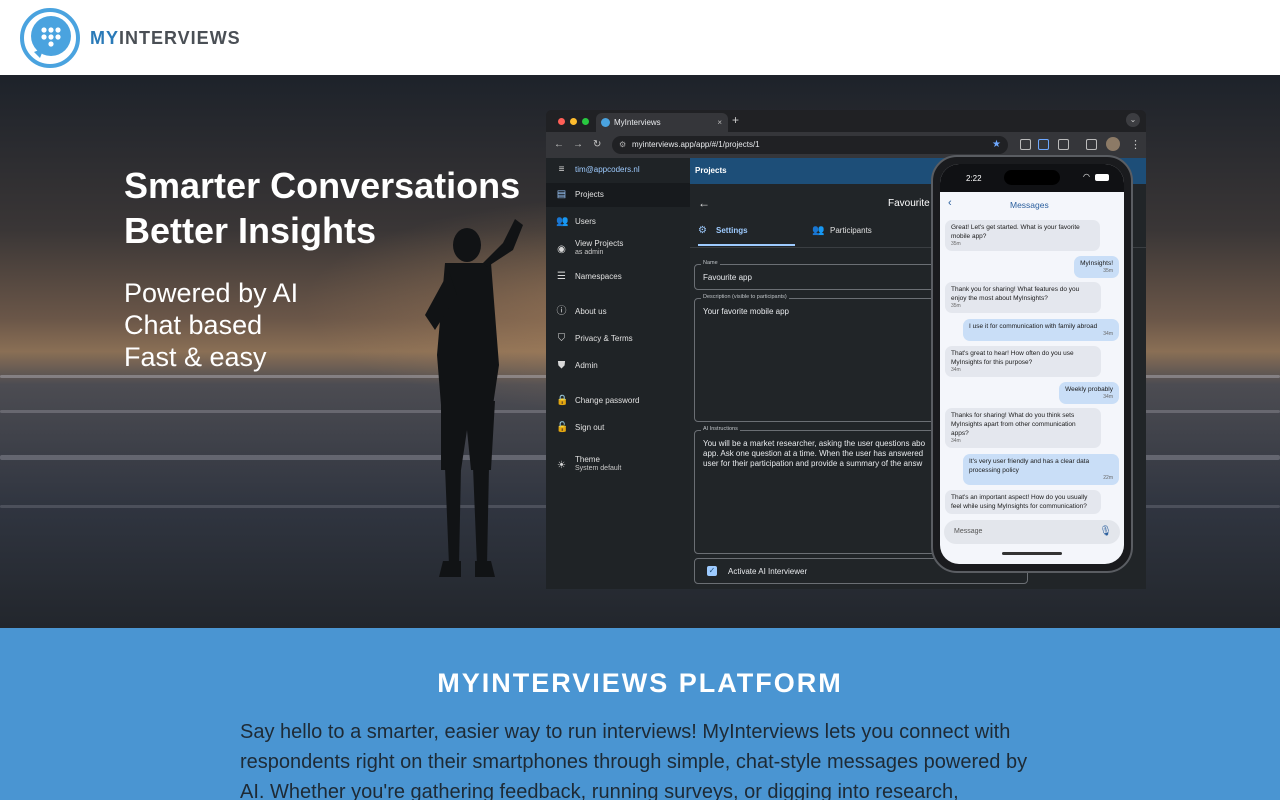 This screenshot has width=1280, height=800. I want to click on sidebar-item-about: ⓘ About us, so click(618, 312).